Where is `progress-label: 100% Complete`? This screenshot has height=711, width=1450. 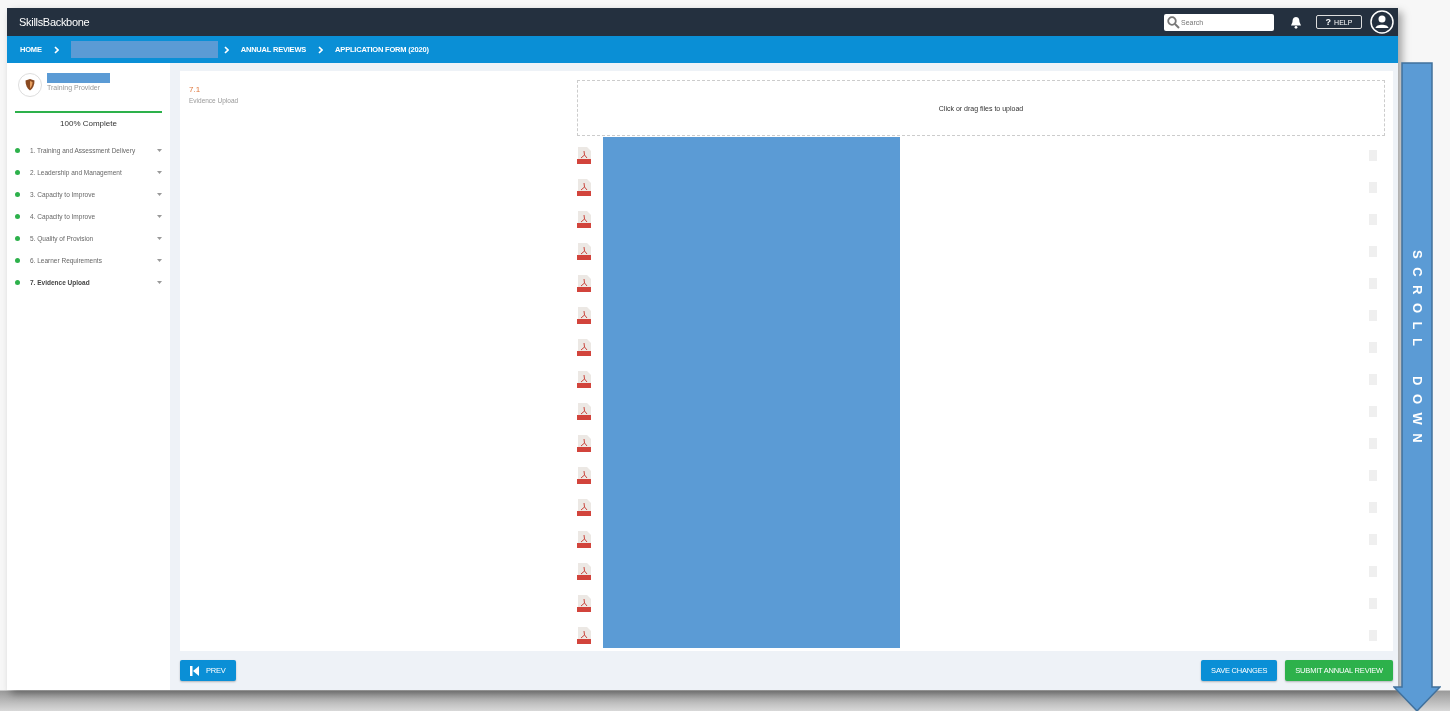
progress-label: 100% Complete is located at coordinates (88, 123).